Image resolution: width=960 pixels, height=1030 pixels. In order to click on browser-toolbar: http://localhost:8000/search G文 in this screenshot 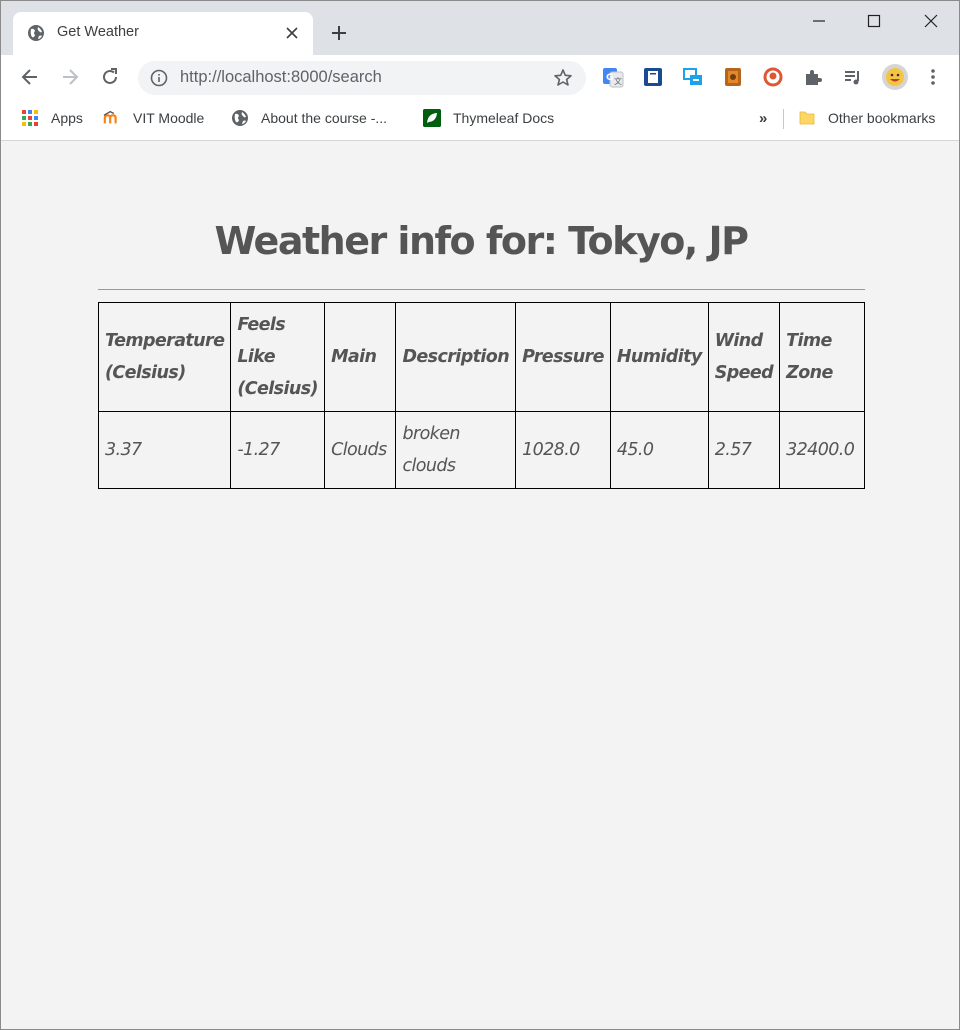, I will do `click(480, 77)`.